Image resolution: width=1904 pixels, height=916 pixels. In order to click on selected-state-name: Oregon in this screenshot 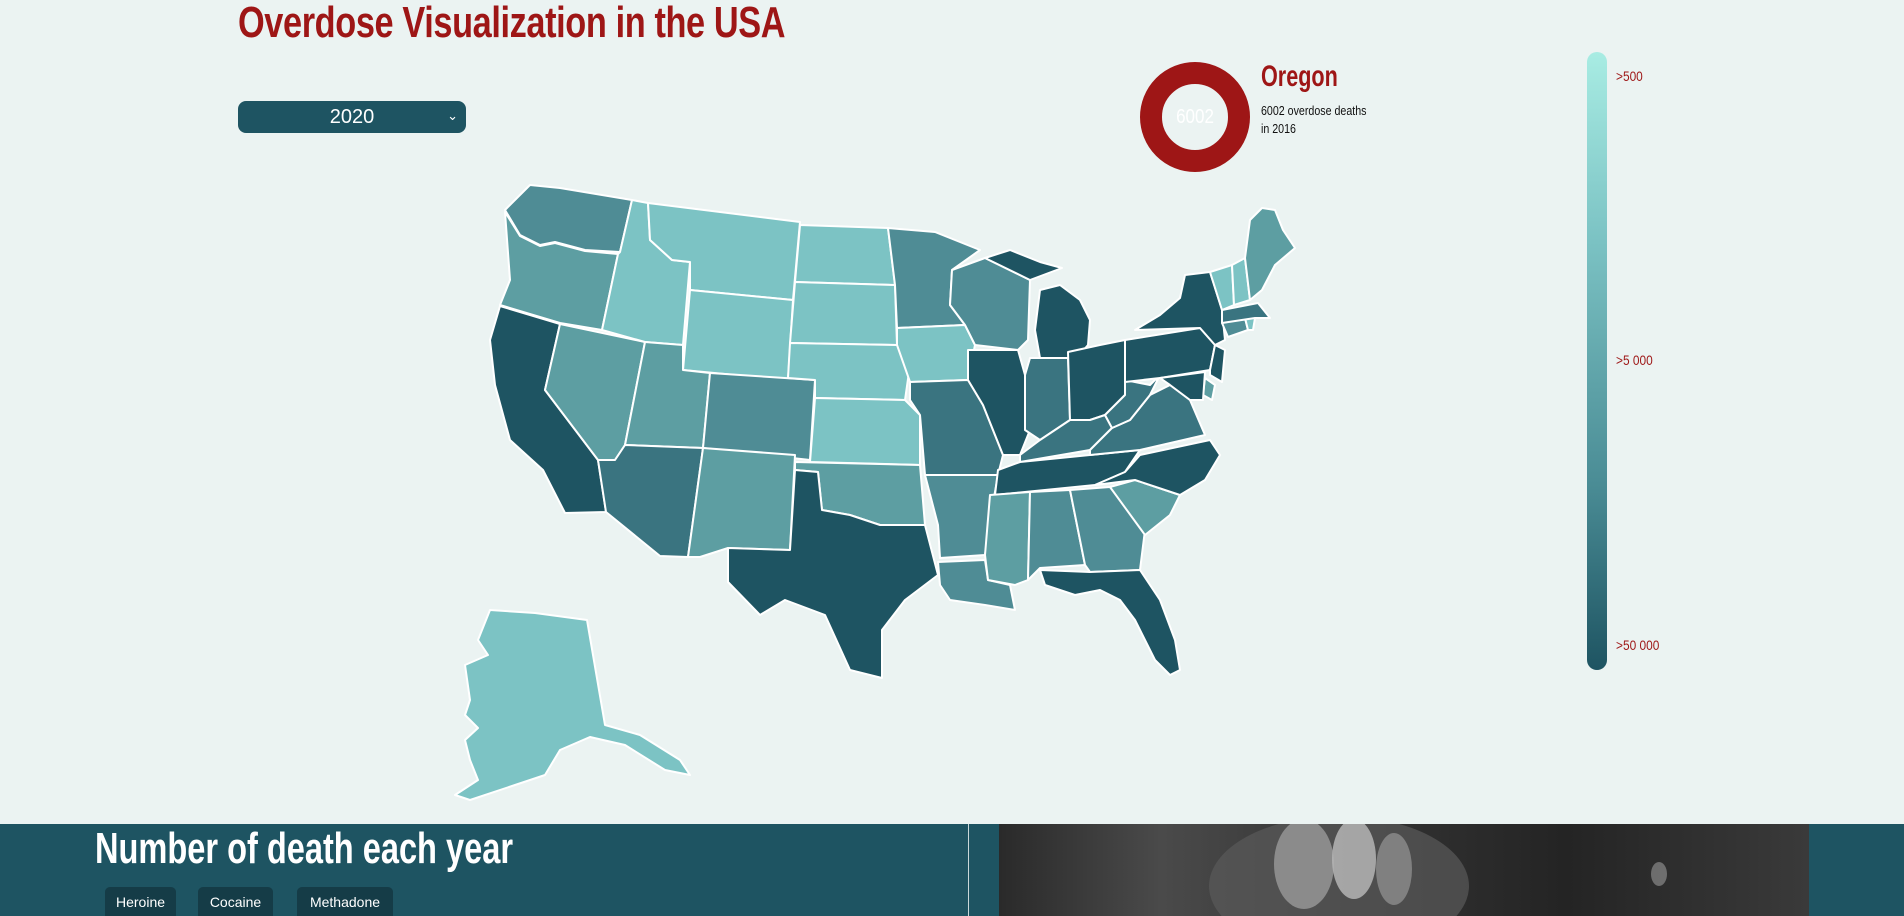, I will do `click(1299, 76)`.